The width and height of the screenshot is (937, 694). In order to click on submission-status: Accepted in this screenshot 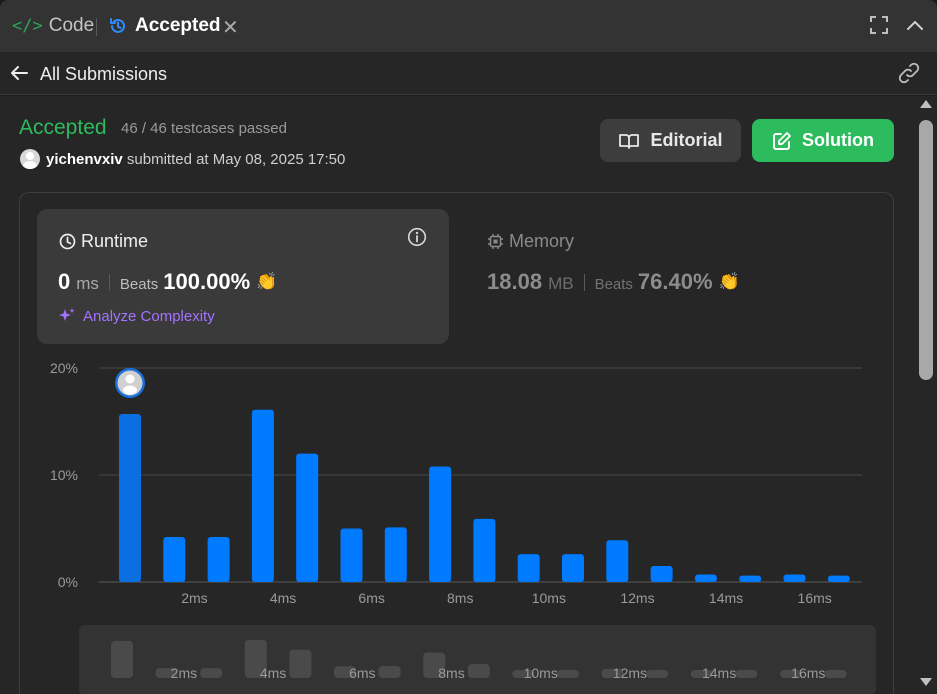, I will do `click(63, 127)`.